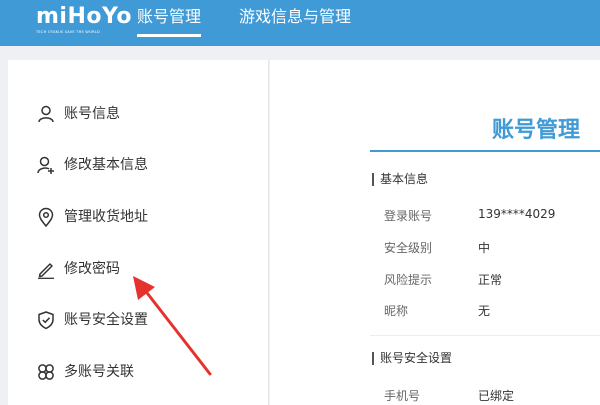 The height and width of the screenshot is (405, 600). What do you see at coordinates (84, 16) in the screenshot?
I see `logo-wordmark: miHoYo` at bounding box center [84, 16].